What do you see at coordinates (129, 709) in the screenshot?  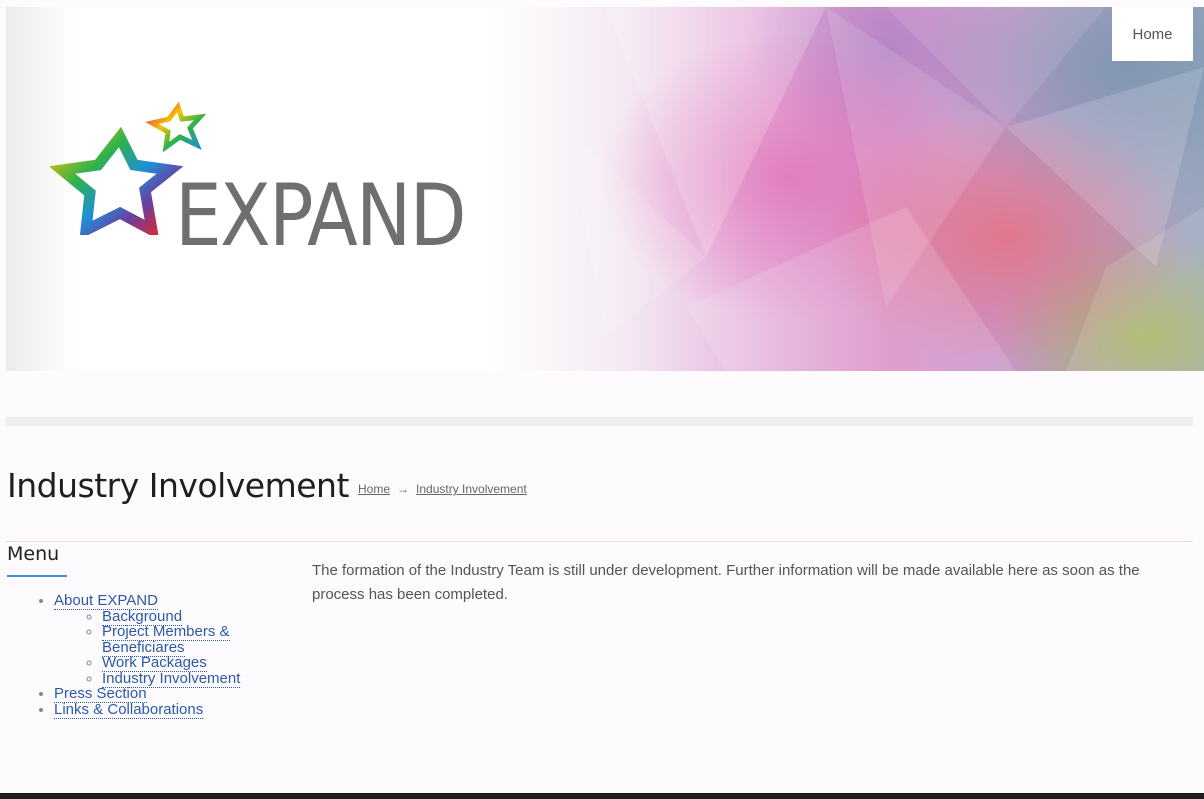 I see `menu-link-links-collaborations: Links & Collaborations` at bounding box center [129, 709].